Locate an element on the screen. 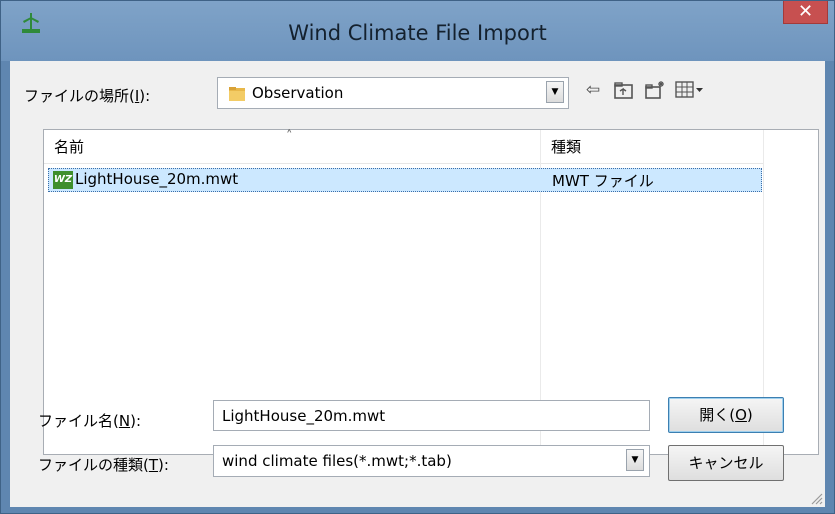  column-header-name-label: 名前 is located at coordinates (69, 147).